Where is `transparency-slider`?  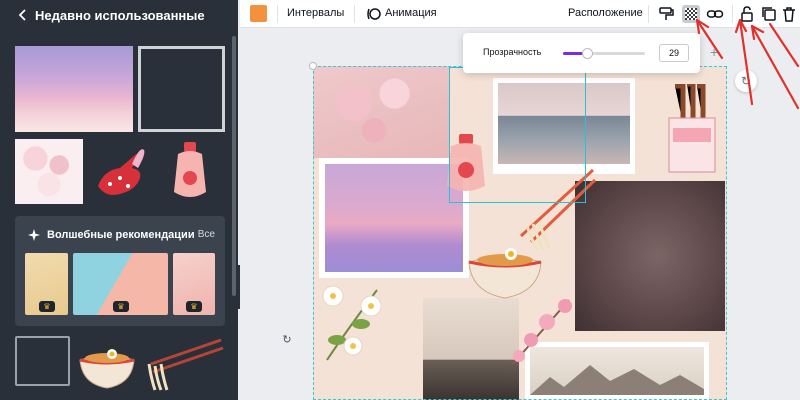 transparency-slider is located at coordinates (604, 53).